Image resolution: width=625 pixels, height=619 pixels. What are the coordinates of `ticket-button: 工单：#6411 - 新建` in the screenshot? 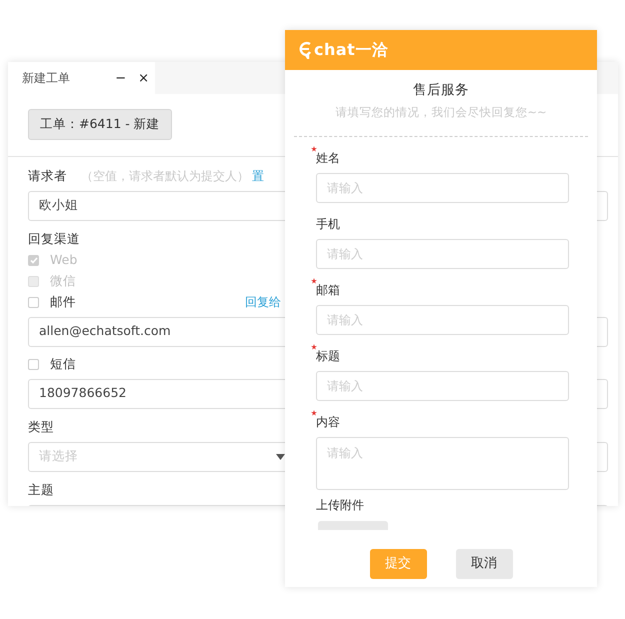 It's located at (100, 124).